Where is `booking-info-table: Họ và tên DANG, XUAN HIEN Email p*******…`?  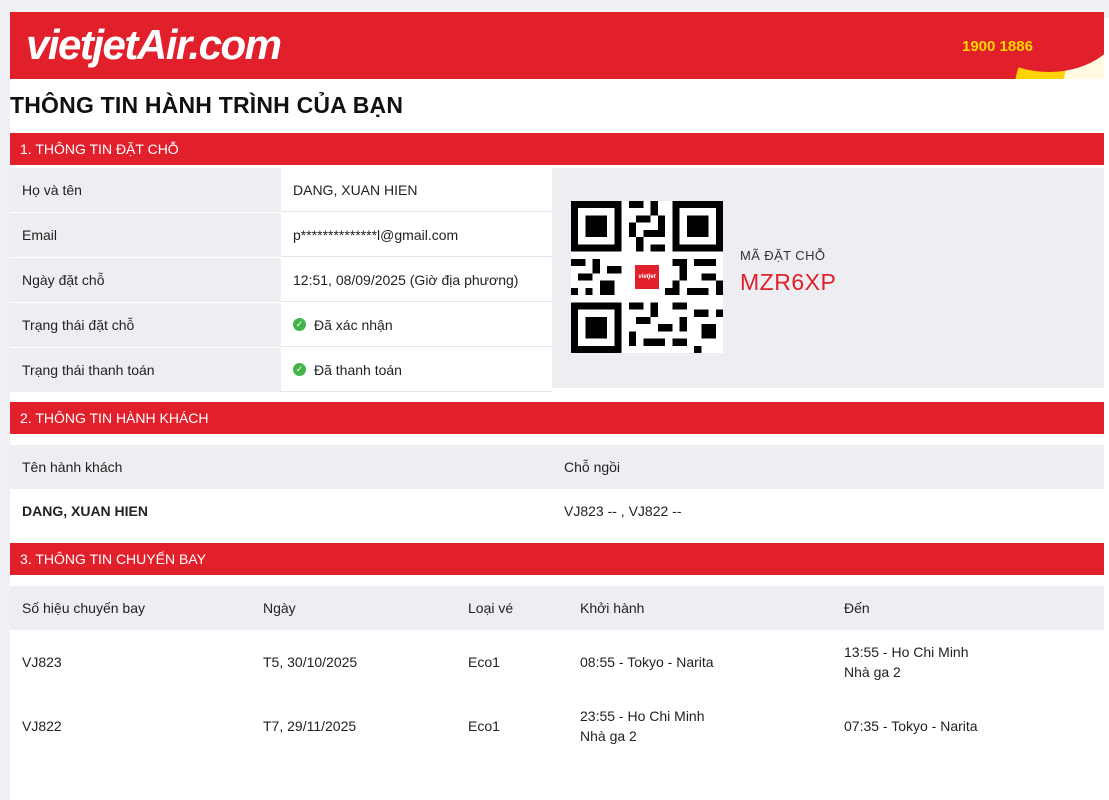
booking-info-table: Họ và tên DANG, XUAN HIEN Email p*******… is located at coordinates (281, 280).